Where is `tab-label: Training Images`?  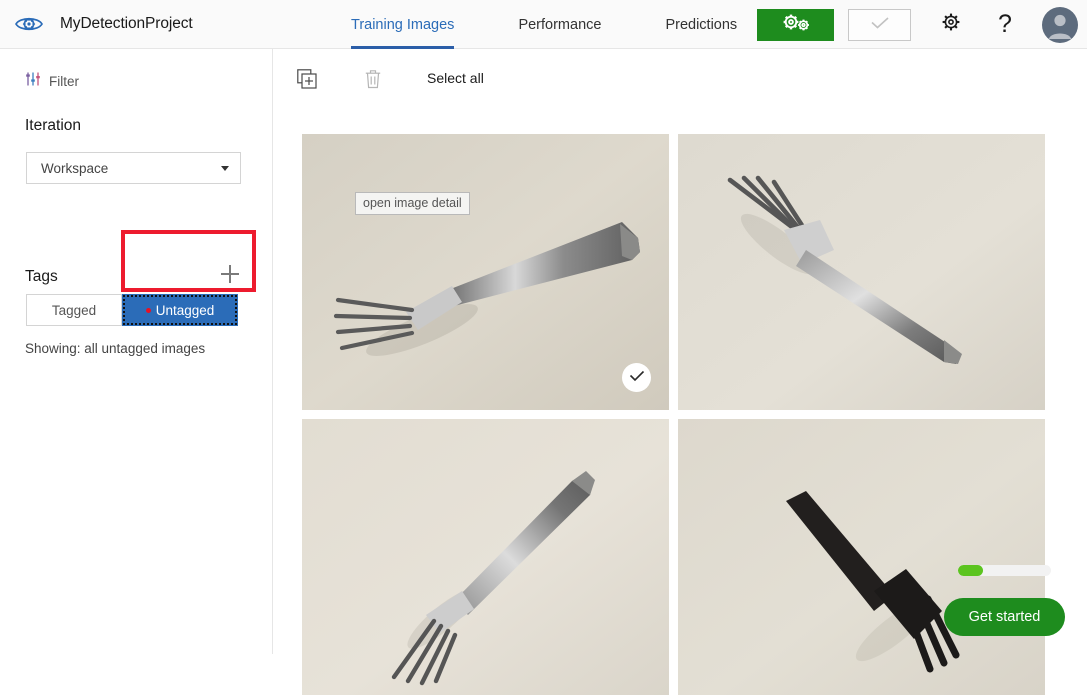
tab-label: Training Images is located at coordinates (403, 24).